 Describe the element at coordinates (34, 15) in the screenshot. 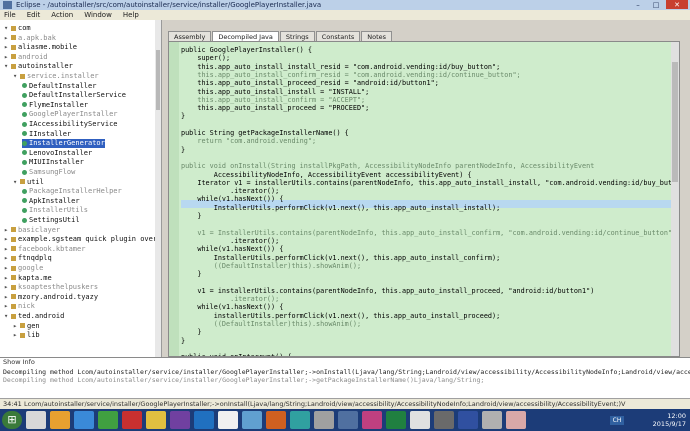

I see `menu-edit: Edit` at that location.